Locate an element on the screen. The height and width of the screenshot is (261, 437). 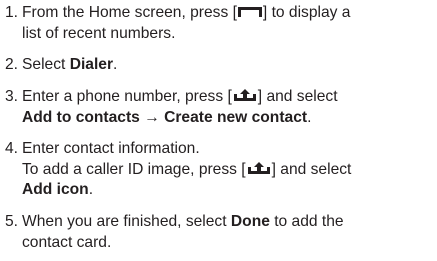
step-text: Select Dialer. is located at coordinates (69, 65).